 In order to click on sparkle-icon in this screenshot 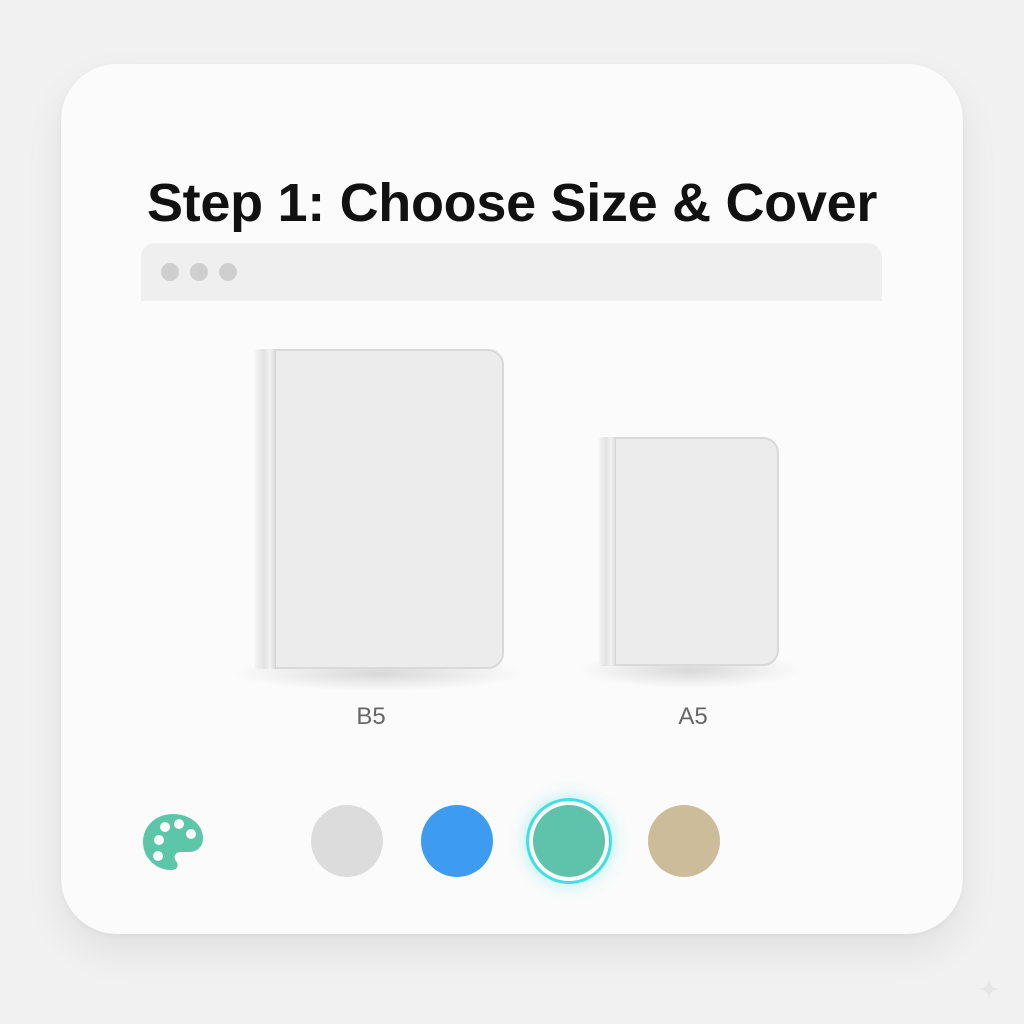, I will do `click(989, 989)`.